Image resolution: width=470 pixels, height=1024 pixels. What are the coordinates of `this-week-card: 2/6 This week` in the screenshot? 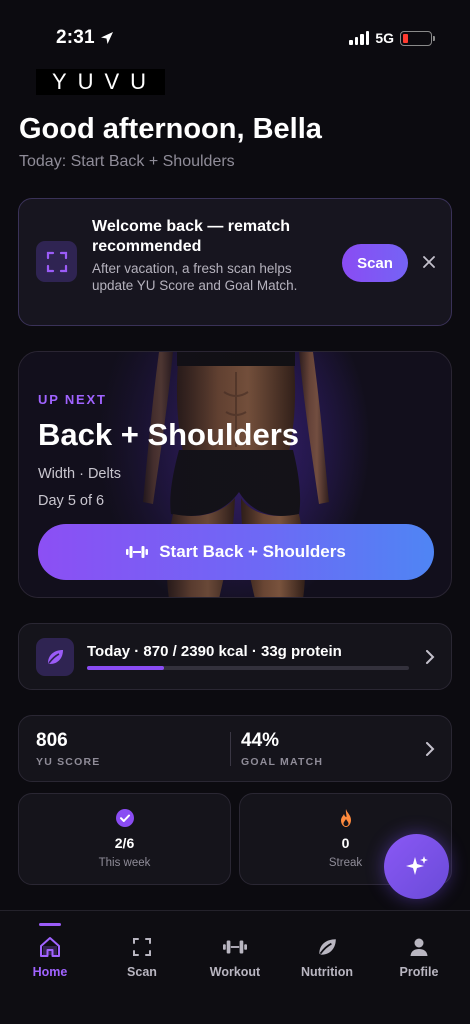 It's located at (124, 839).